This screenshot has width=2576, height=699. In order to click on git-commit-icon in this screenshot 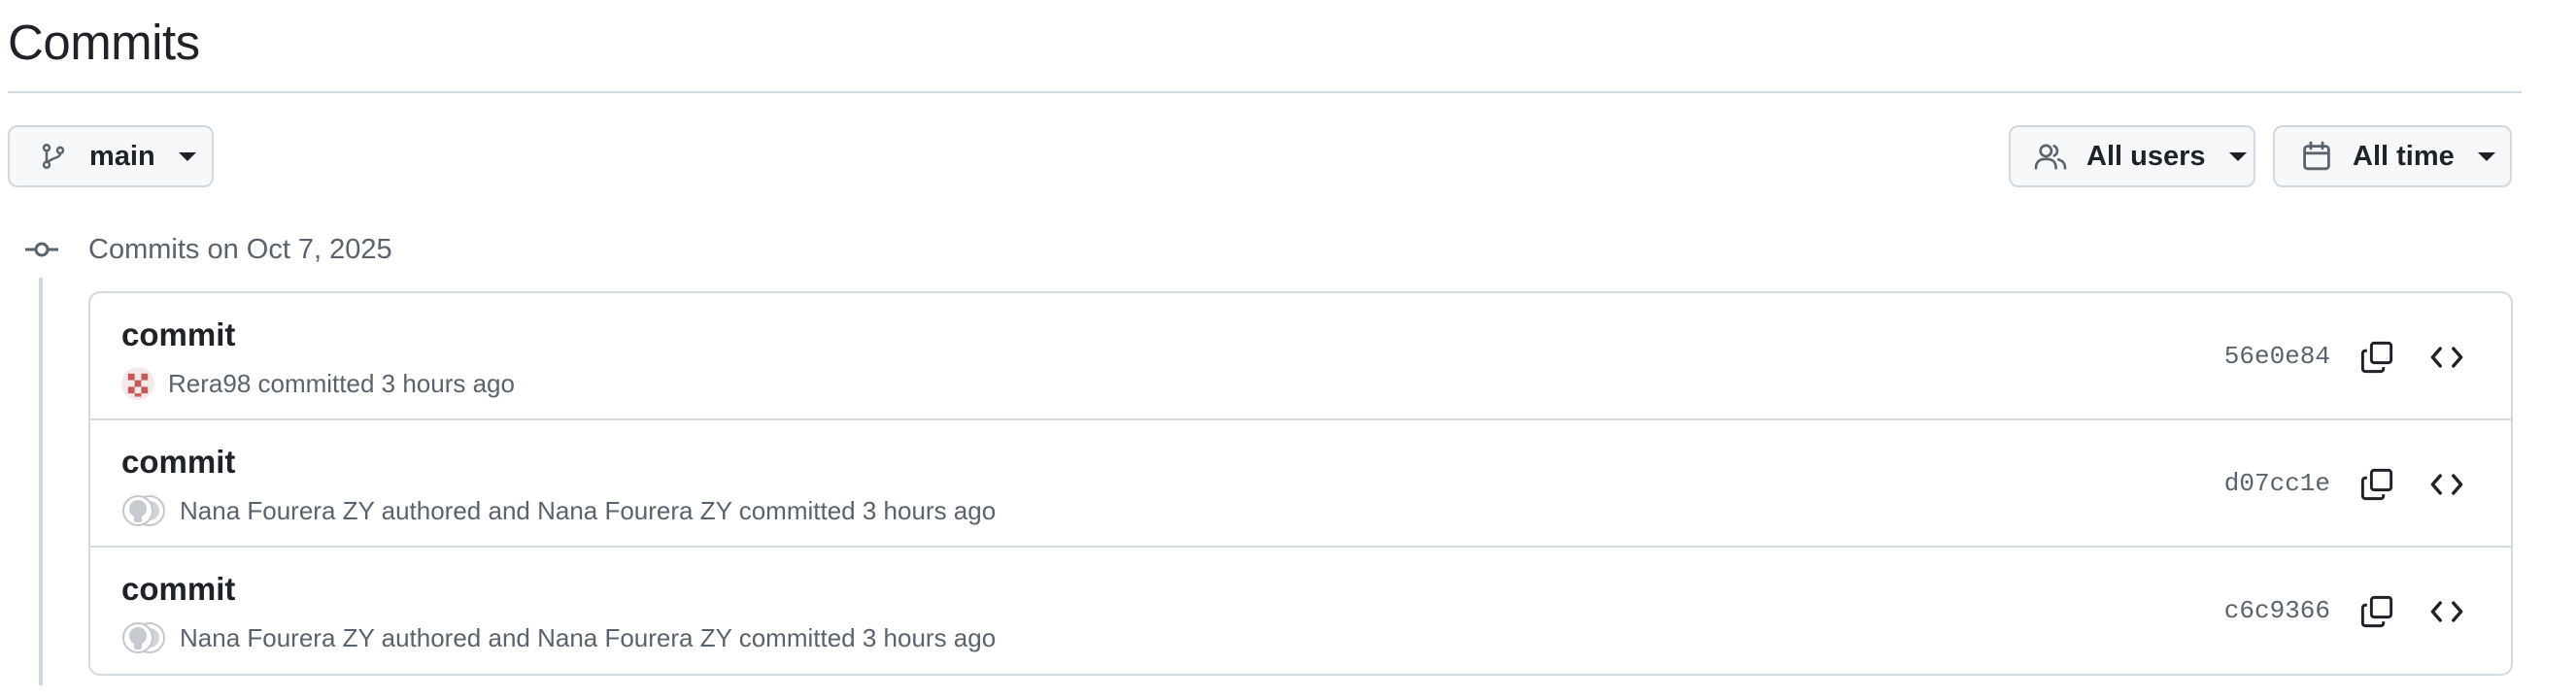, I will do `click(41, 249)`.